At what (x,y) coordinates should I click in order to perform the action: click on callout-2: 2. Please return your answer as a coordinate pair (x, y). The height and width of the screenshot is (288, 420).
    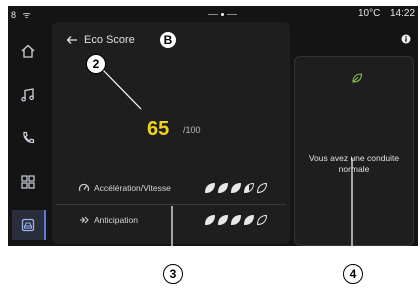
    Looking at the image, I should click on (96, 64).